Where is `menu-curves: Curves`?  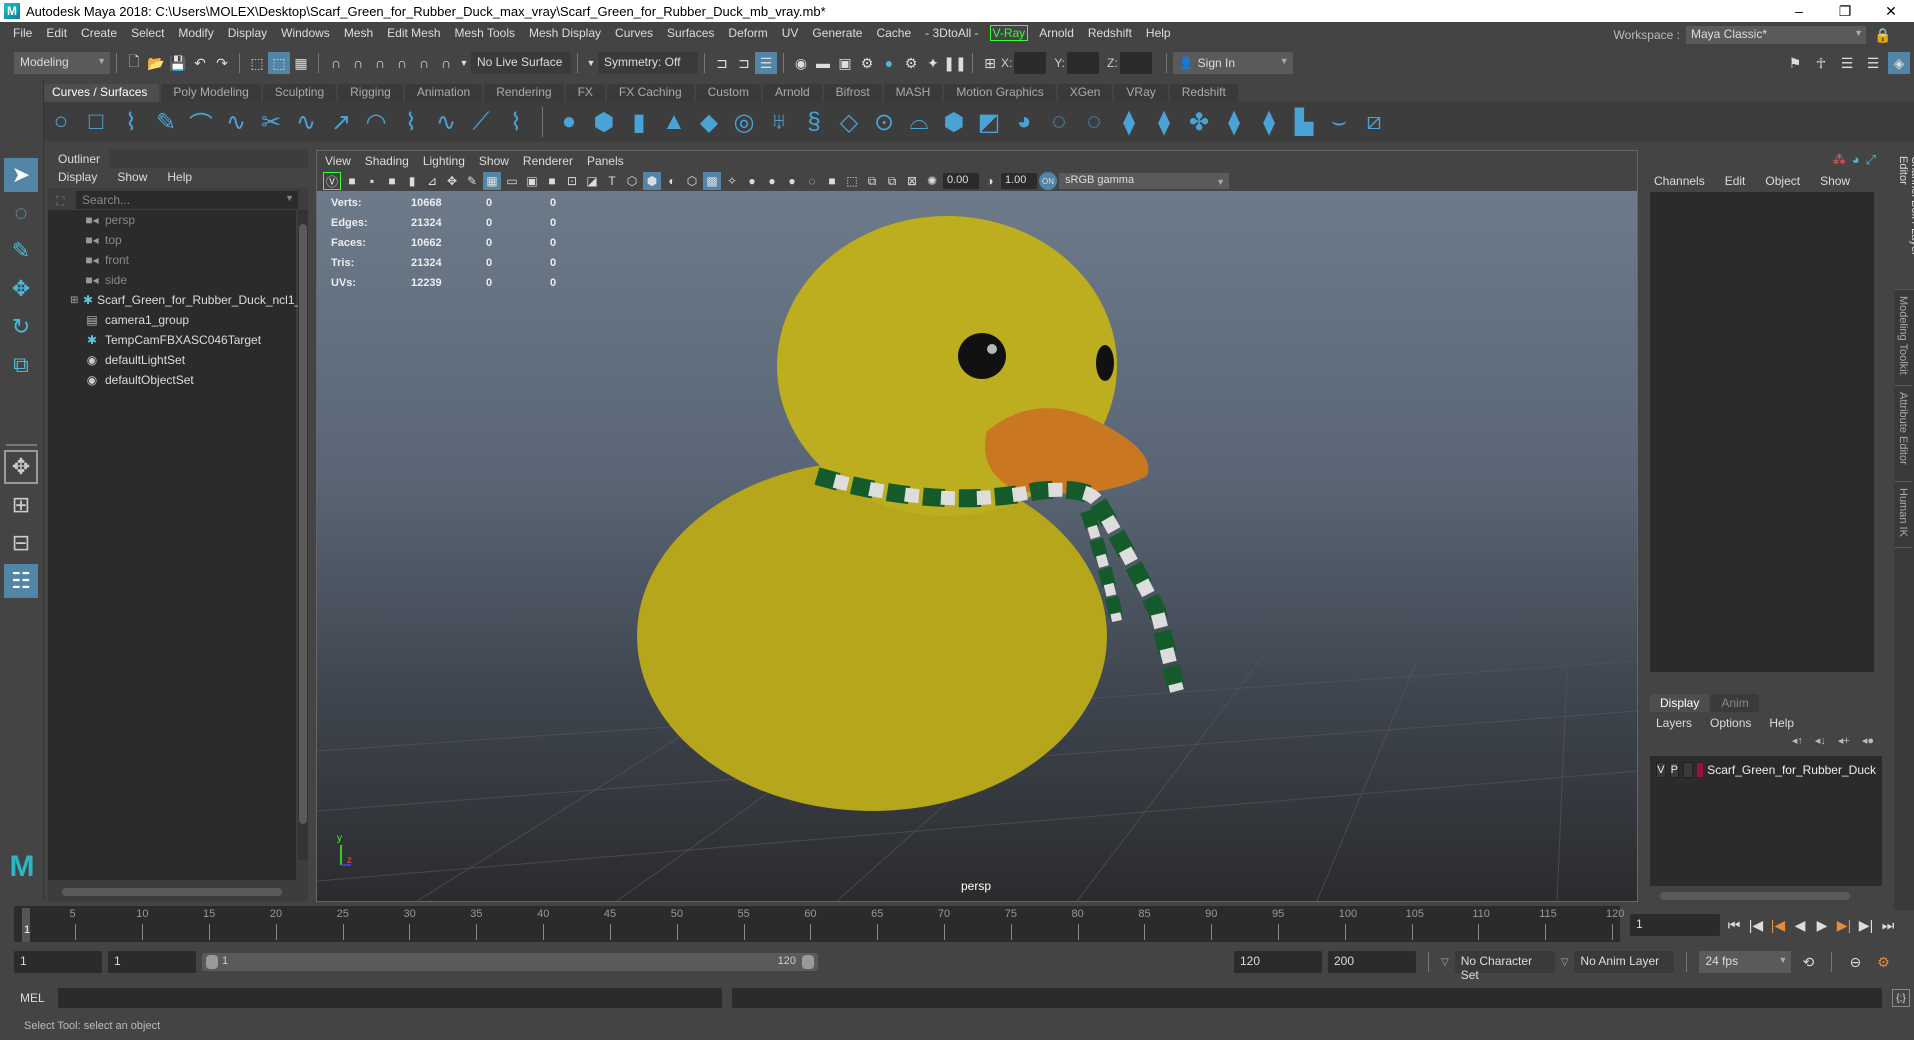 menu-curves: Curves is located at coordinates (634, 33).